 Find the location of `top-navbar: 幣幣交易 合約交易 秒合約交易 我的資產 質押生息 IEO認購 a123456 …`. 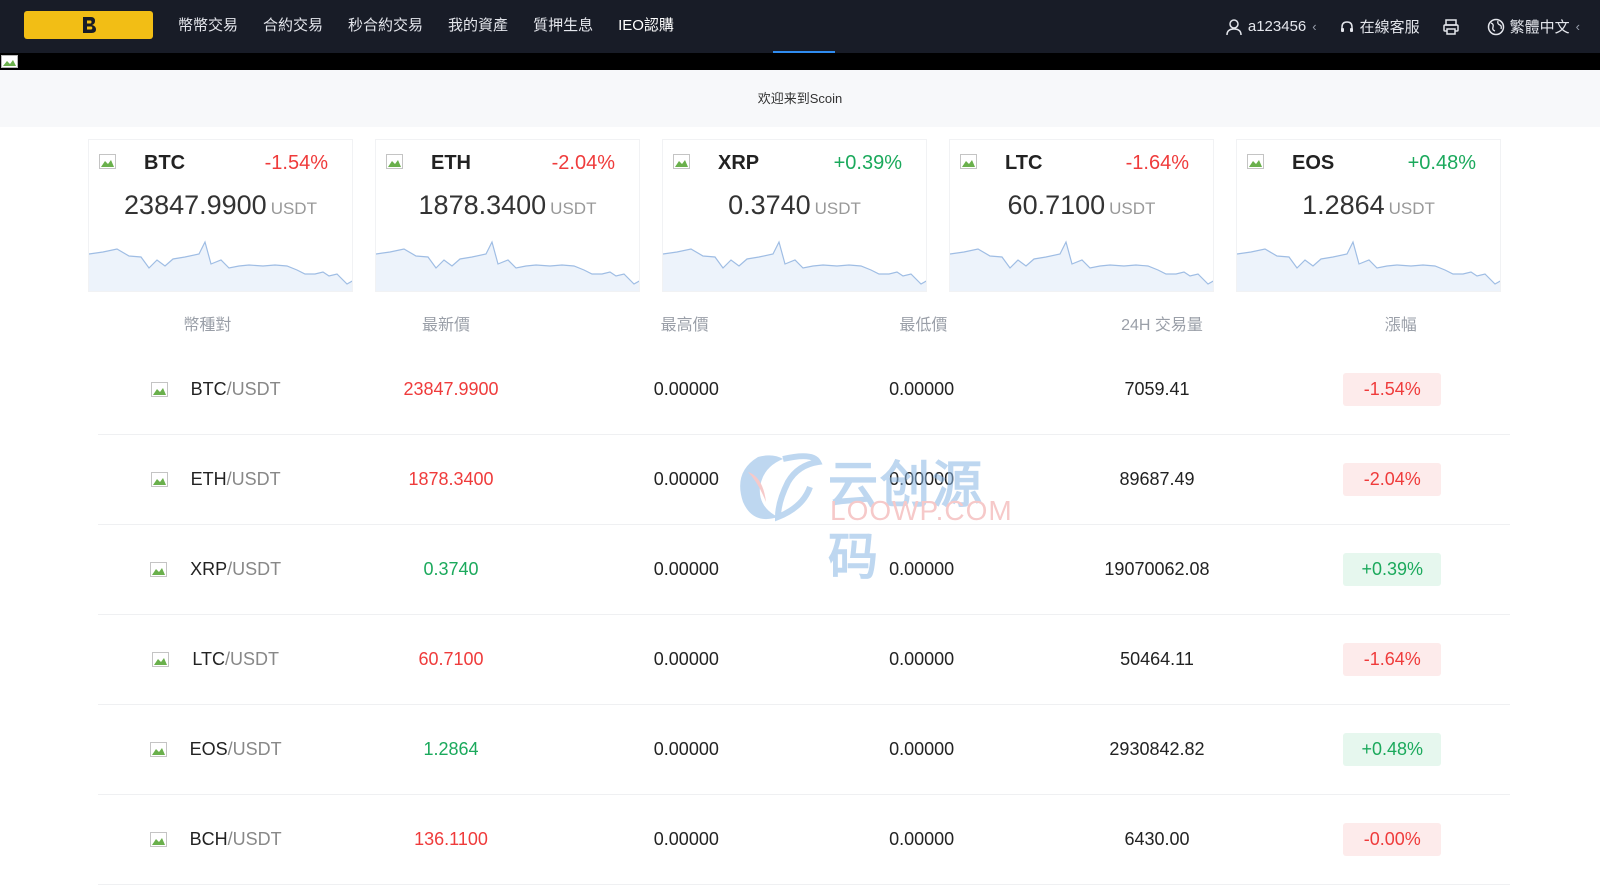

top-navbar: 幣幣交易 合約交易 秒合約交易 我的資產 質押生息 IEO認購 a123456 … is located at coordinates (800, 26).